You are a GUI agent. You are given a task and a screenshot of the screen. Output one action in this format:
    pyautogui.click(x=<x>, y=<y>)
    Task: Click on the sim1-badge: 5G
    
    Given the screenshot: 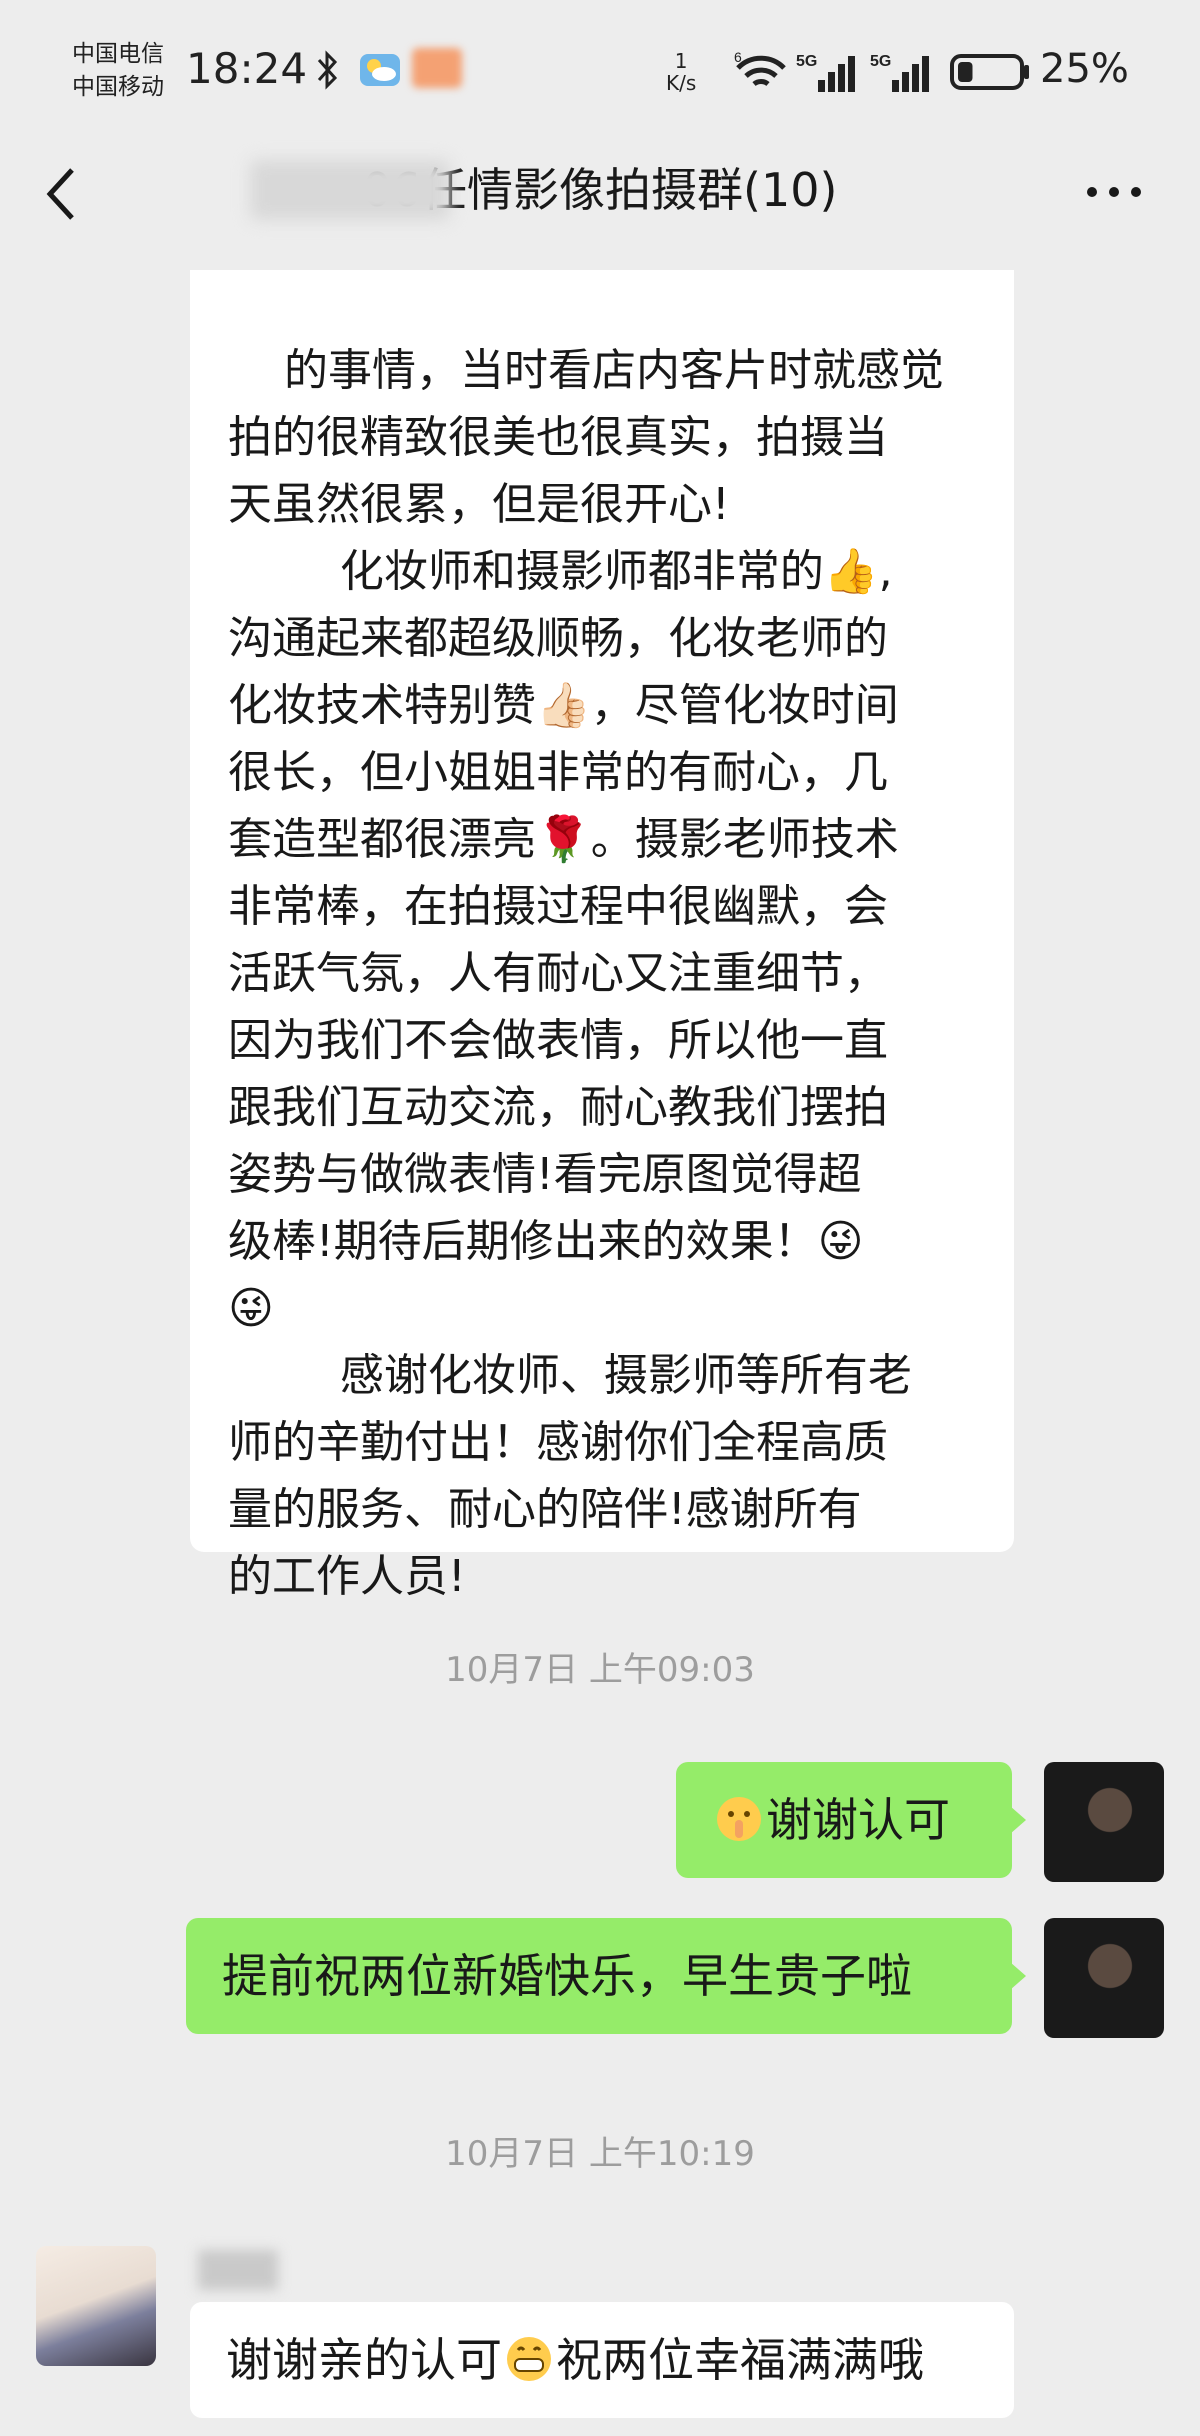 What is the action you would take?
    pyautogui.click(x=806, y=61)
    